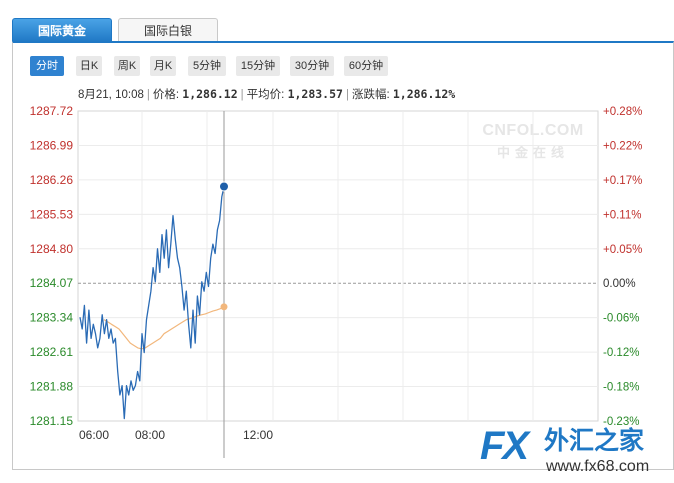 The width and height of the screenshot is (674, 483). I want to click on y-tick-pct-label: +0.11%, so click(622, 215).